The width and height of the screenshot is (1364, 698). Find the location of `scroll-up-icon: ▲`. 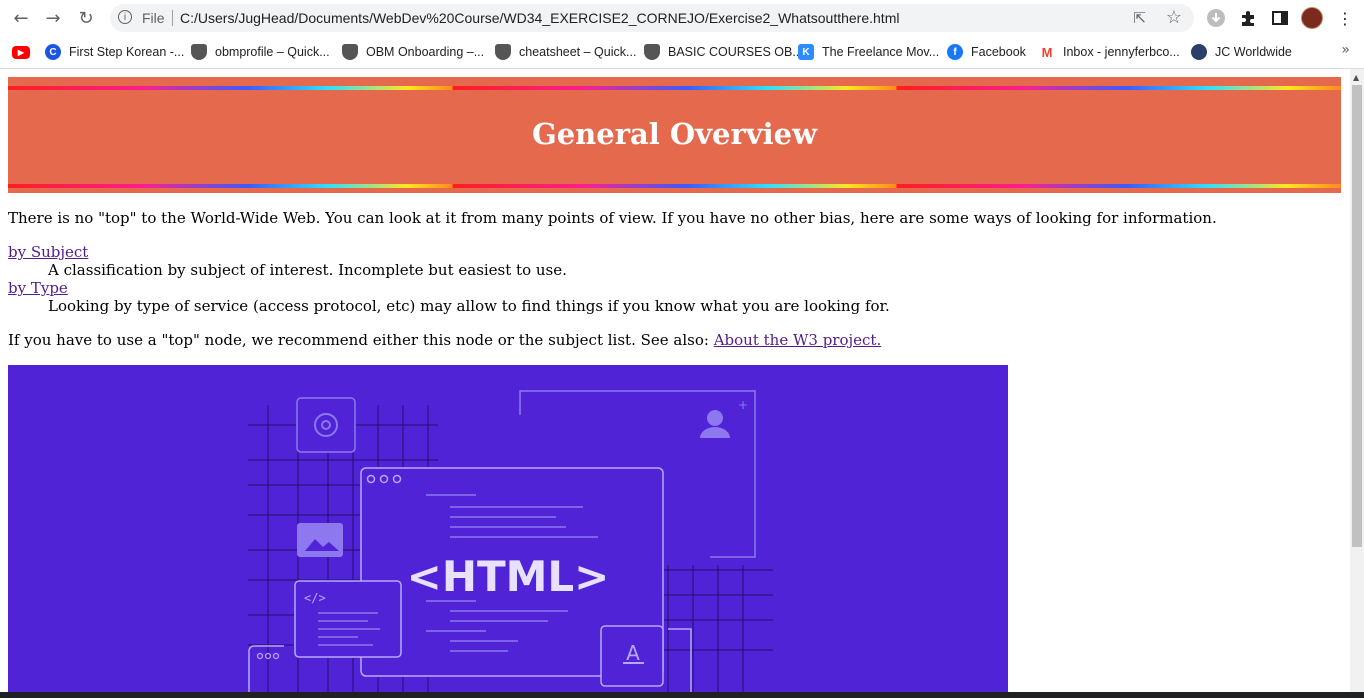

scroll-up-icon: ▲ is located at coordinates (1356, 77).